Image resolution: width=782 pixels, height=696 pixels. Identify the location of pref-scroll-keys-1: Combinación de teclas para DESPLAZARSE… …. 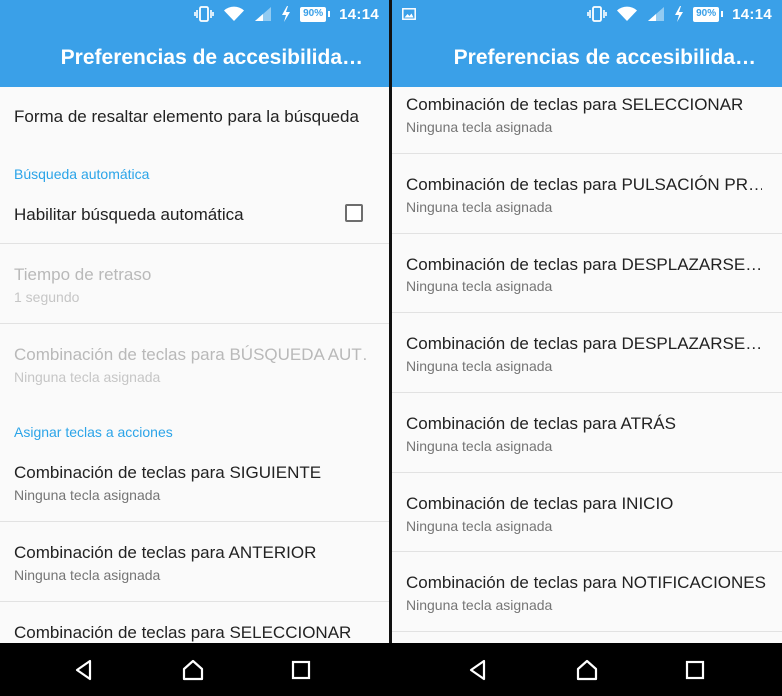
(587, 273).